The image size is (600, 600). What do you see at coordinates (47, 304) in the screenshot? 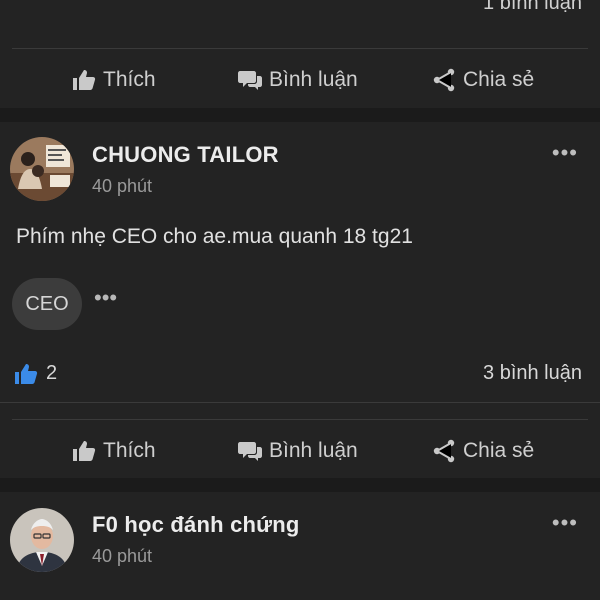
I see `hashtag-chip: CEO` at bounding box center [47, 304].